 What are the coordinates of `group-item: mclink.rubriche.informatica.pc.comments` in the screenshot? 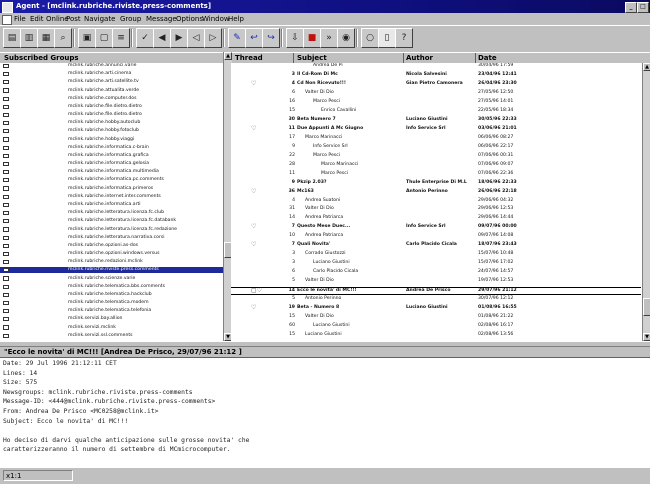 It's located at (111, 180).